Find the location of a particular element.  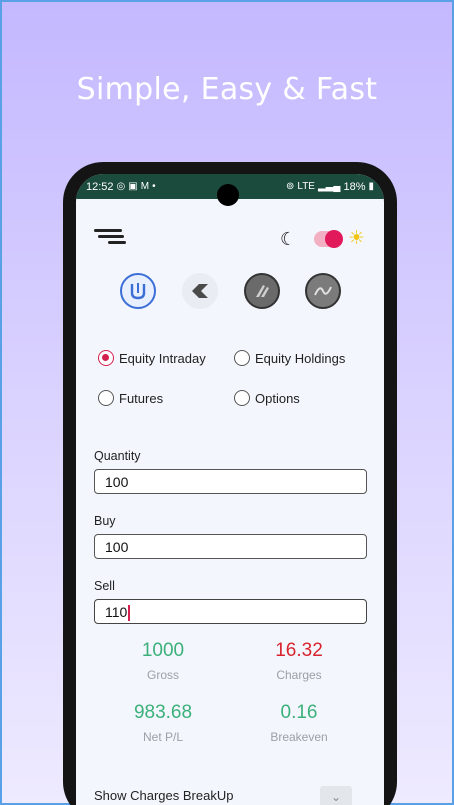

gross-value: 1000 is located at coordinates (163, 650).